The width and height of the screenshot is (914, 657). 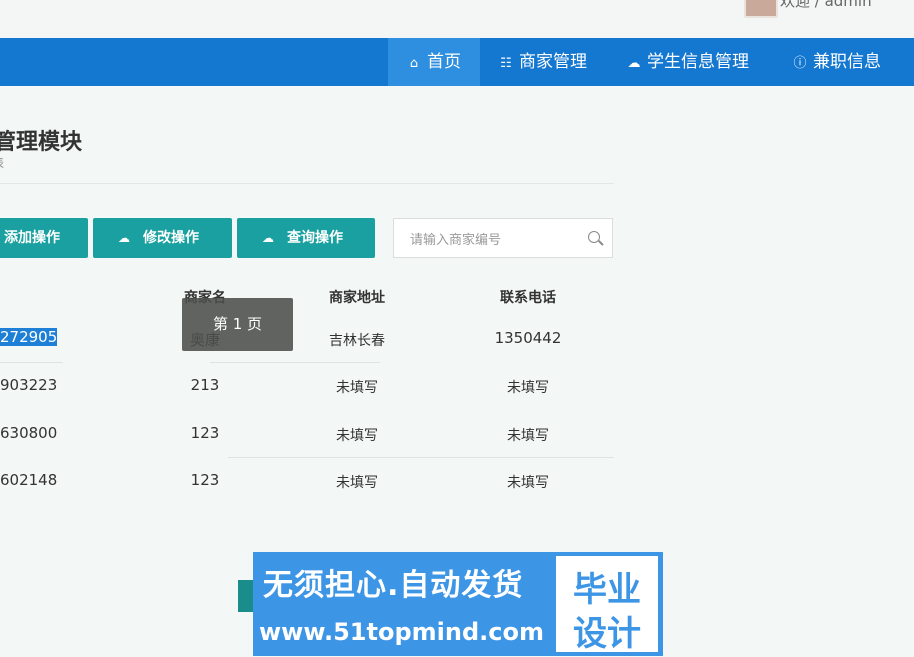 I want to click on nav-item-student-info: ☁ 学生信息管理, so click(x=688, y=62).